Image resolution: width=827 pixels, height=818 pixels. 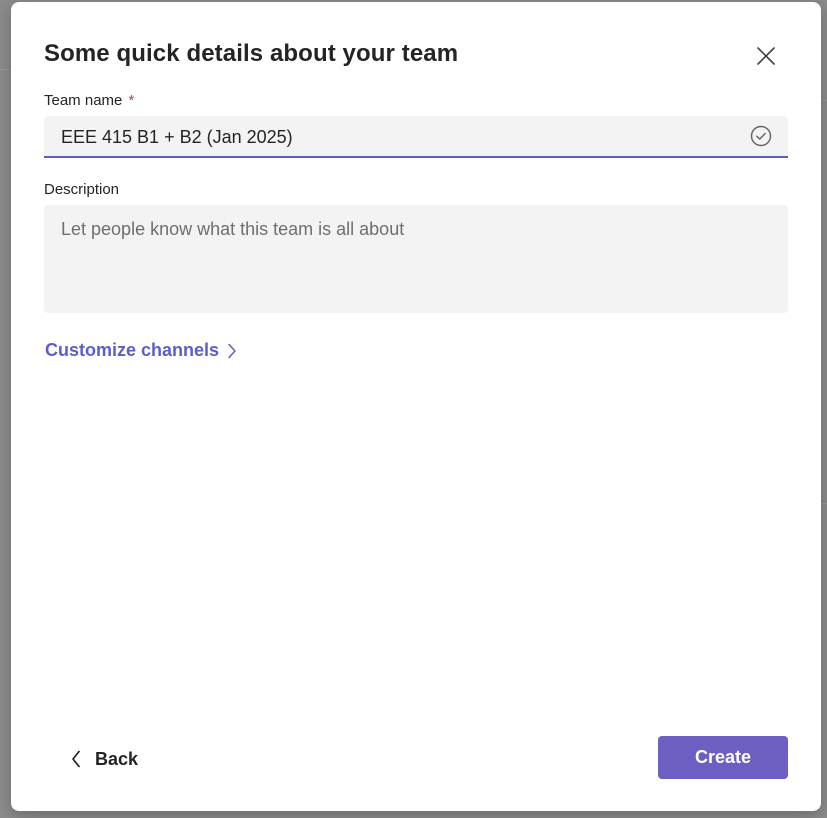 What do you see at coordinates (83, 100) in the screenshot?
I see `team-name-label-text: Team name` at bounding box center [83, 100].